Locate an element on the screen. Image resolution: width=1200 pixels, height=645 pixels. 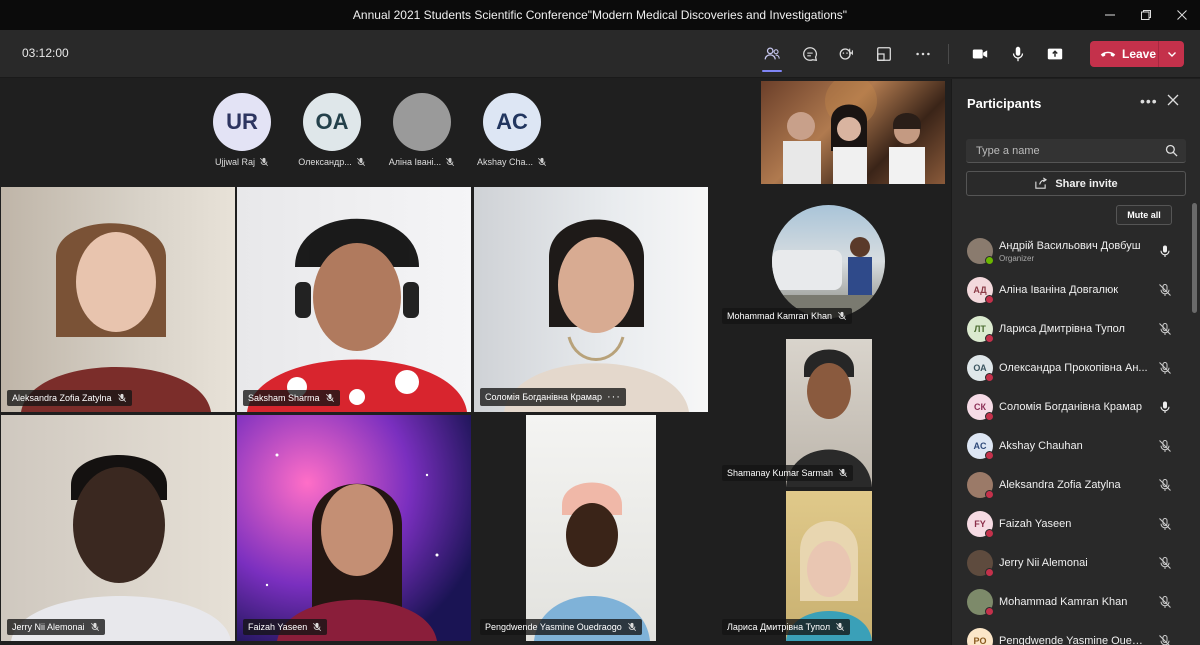
leave-call-button: Leave is located at coordinates (1124, 54).